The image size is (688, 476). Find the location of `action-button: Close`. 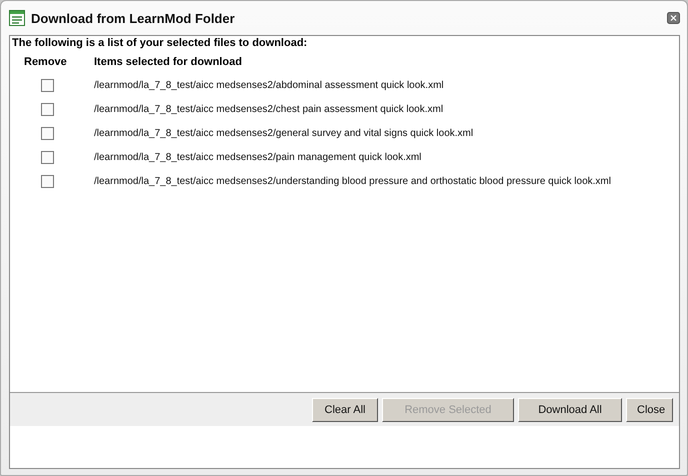

action-button: Close is located at coordinates (649, 410).